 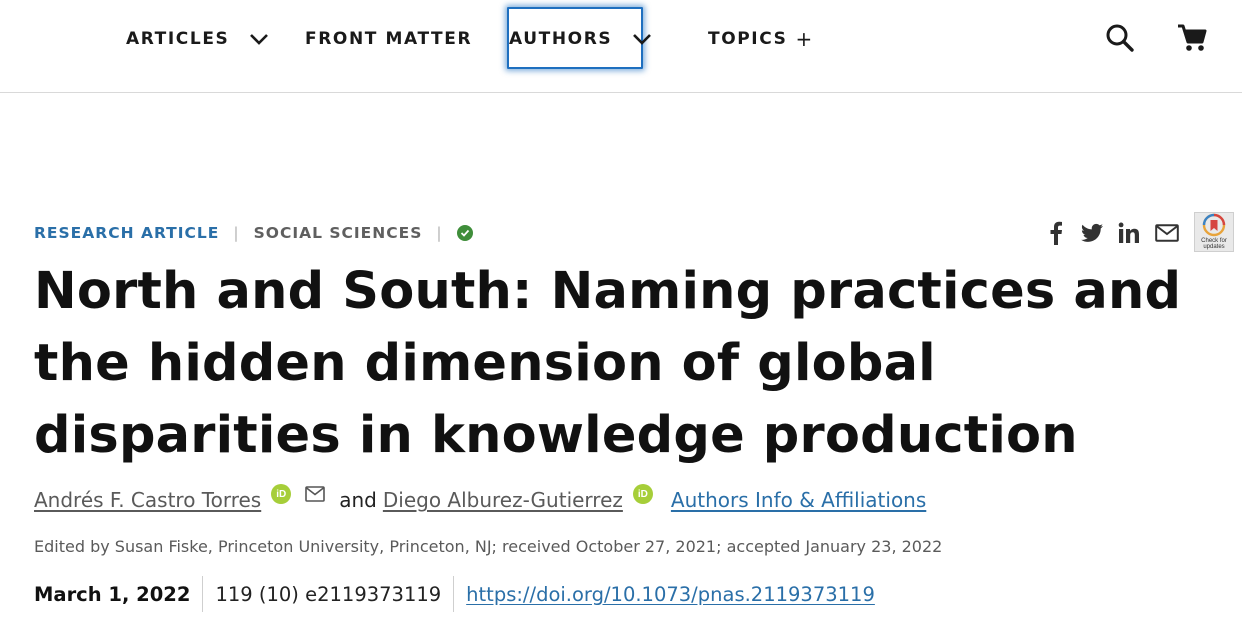 I want to click on top-navigation: ARTICLES FRONT MATTER AUTHORS TOPICS +, so click(x=621, y=46).